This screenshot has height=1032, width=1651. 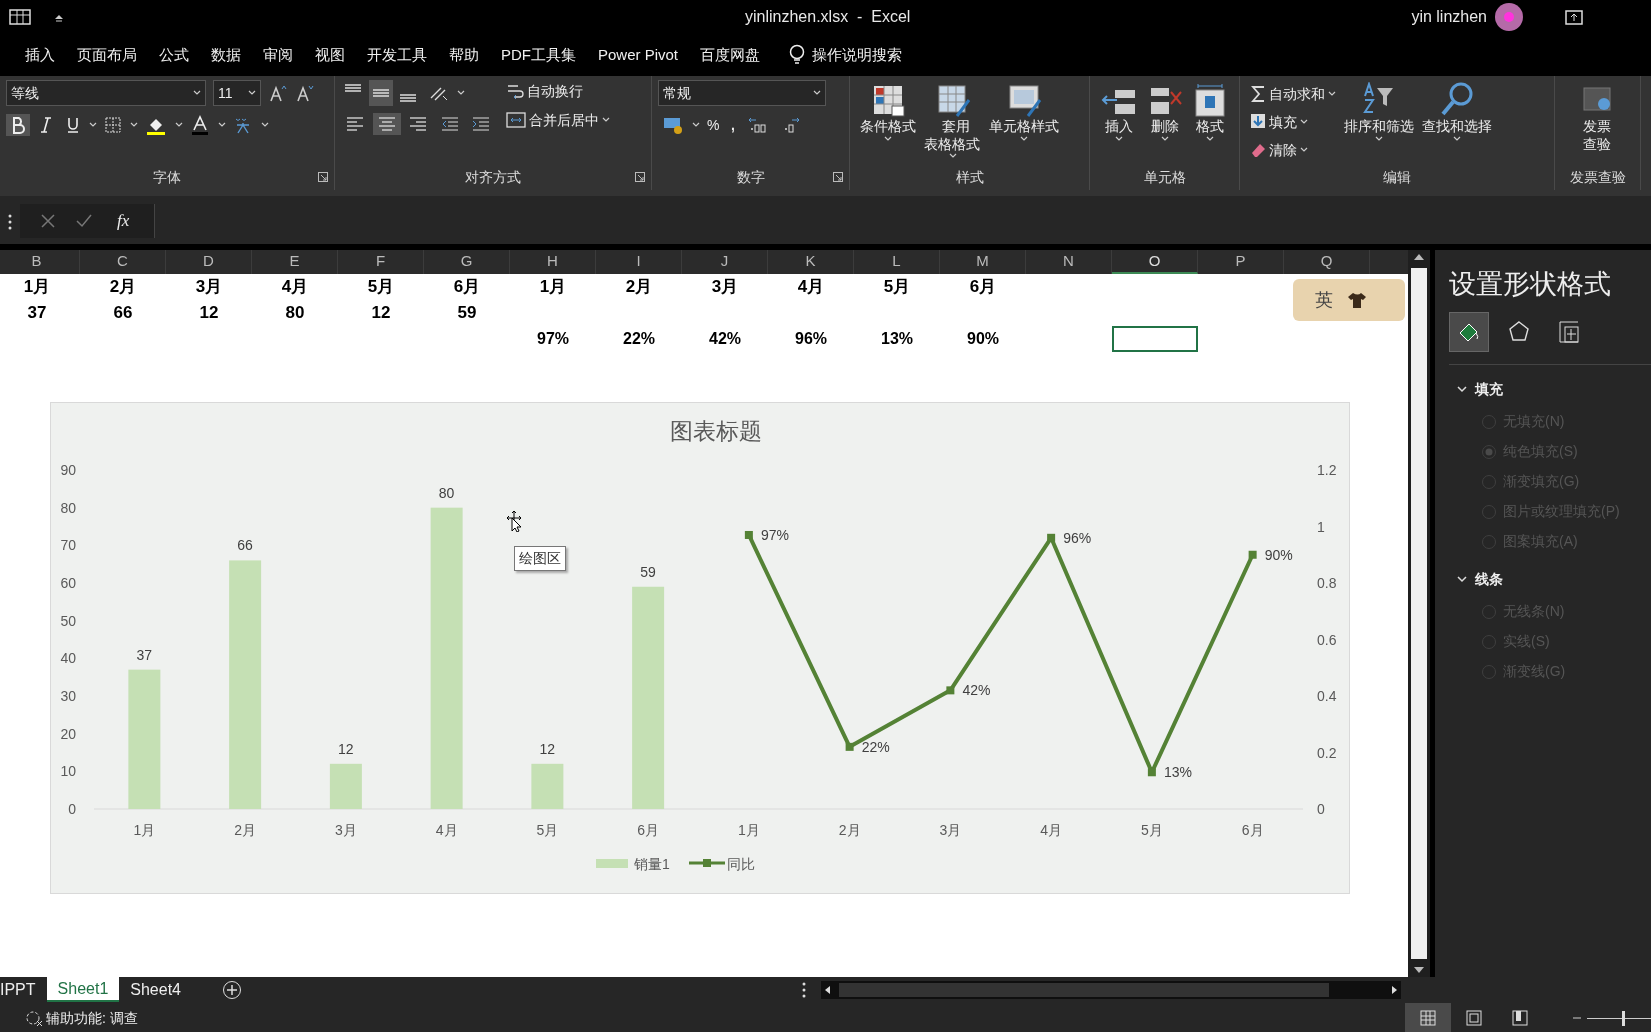 What do you see at coordinates (446, 830) in the screenshot?
I see `axis-tick-label: 4月` at bounding box center [446, 830].